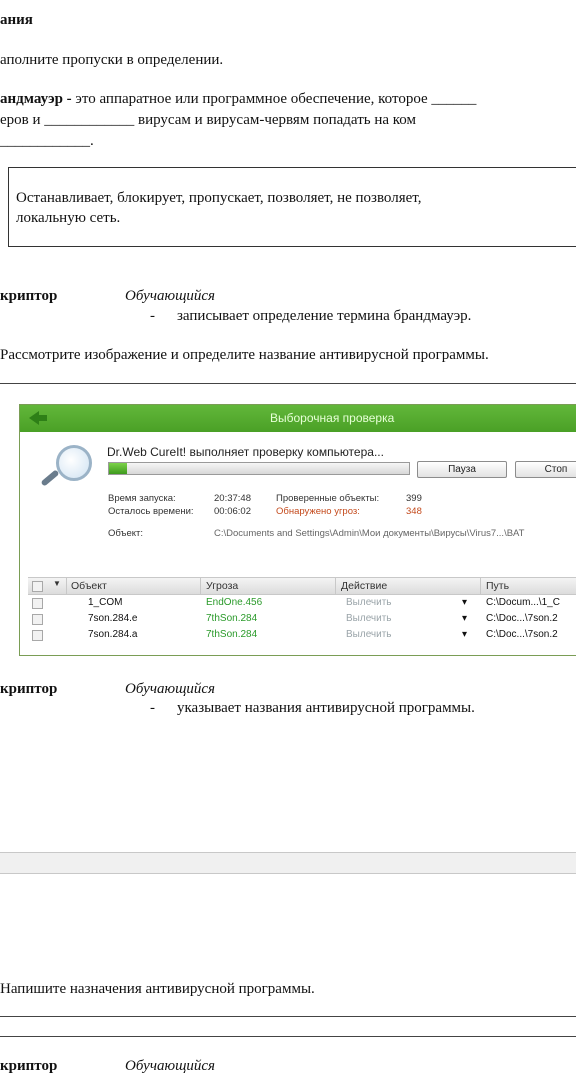 The image size is (576, 1076). I want to click on section-title: ания, so click(16, 20).